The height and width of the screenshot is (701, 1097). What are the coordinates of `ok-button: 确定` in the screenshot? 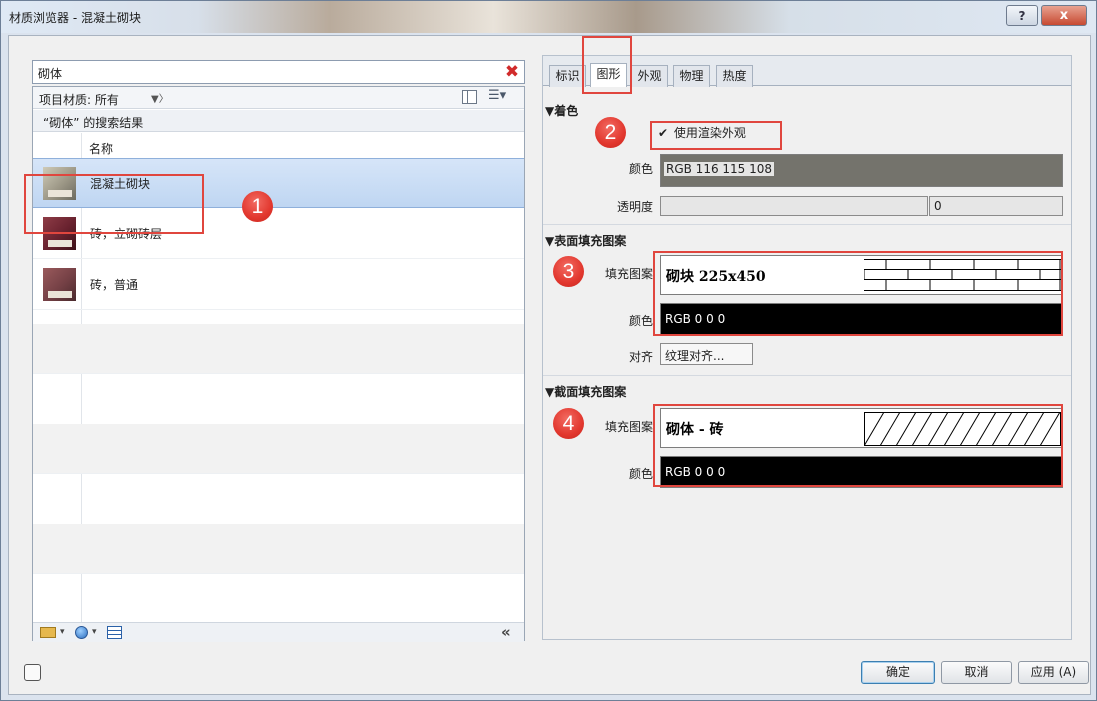 It's located at (898, 672).